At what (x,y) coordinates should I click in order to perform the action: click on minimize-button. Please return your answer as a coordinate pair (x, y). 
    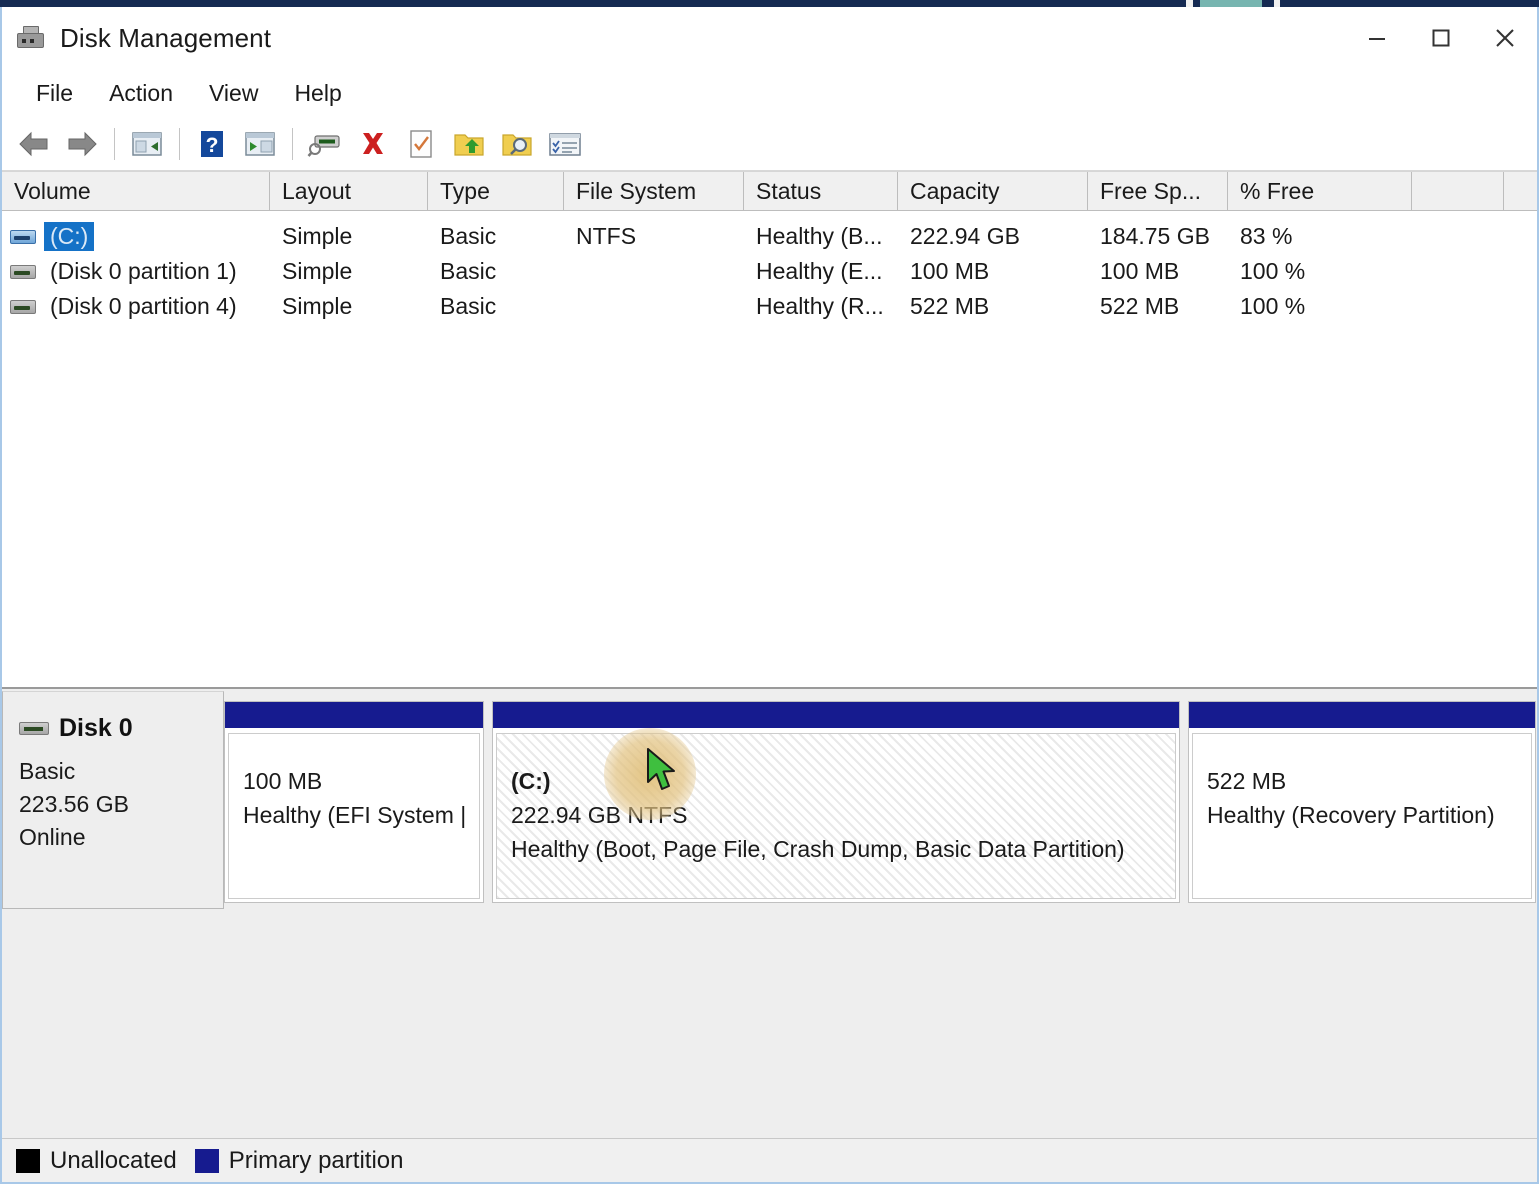
    Looking at the image, I should click on (1377, 38).